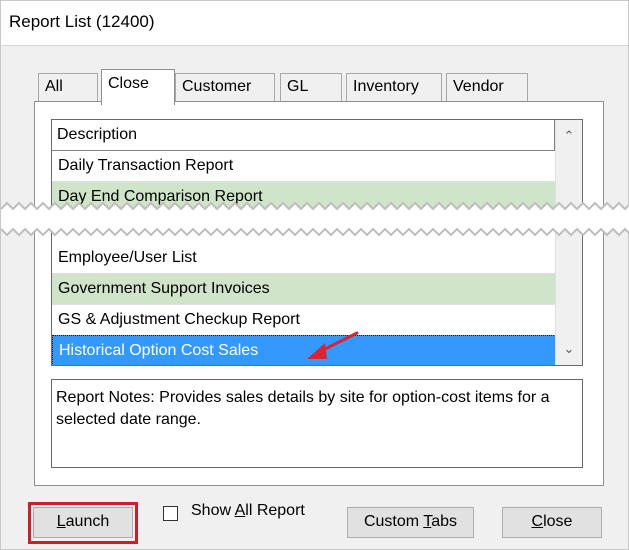  What do you see at coordinates (394, 87) in the screenshot?
I see `tab-inventory: Inventory` at bounding box center [394, 87].